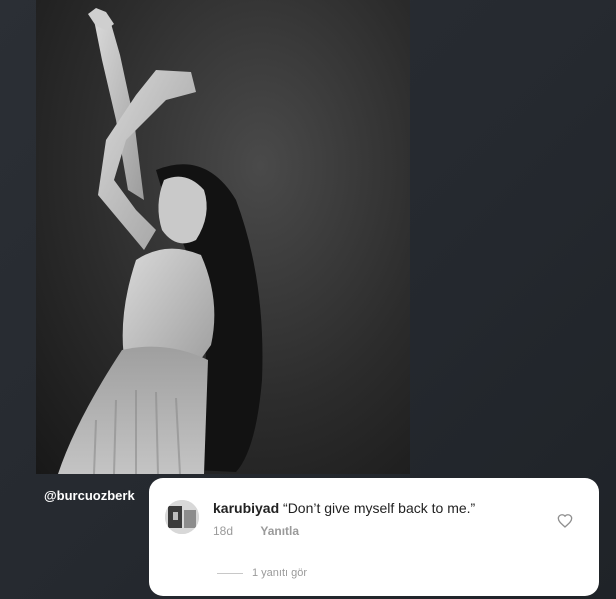 The width and height of the screenshot is (616, 599). Describe the element at coordinates (280, 573) in the screenshot. I see `view-replies-label: 1 yanıtı gör` at that location.